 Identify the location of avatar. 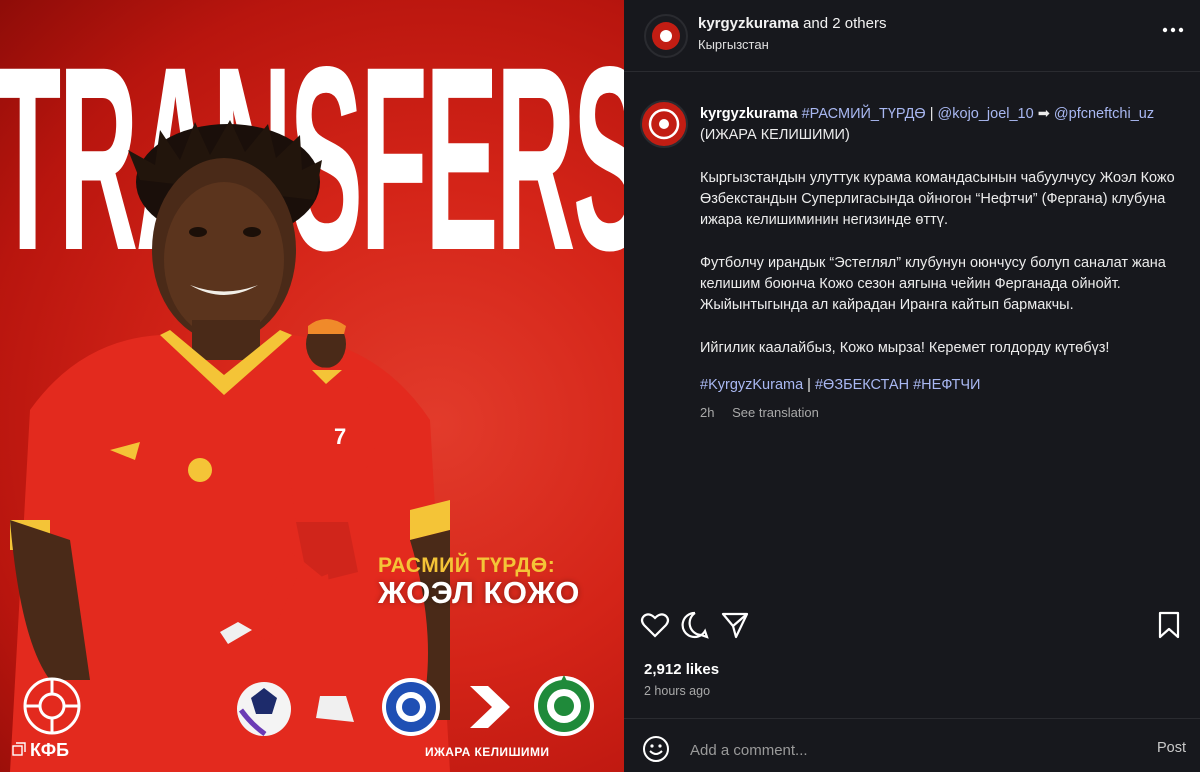
(666, 36).